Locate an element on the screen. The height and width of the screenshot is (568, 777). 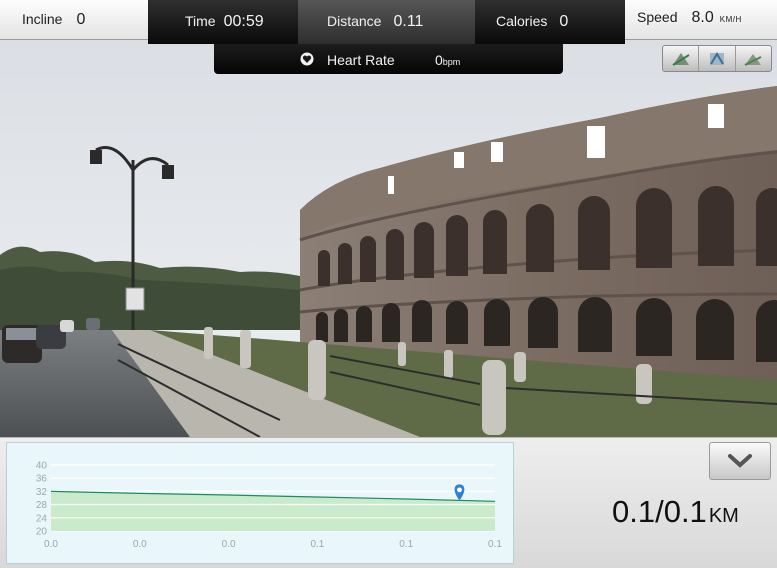
speed-unit: KM/H is located at coordinates (730, 19).